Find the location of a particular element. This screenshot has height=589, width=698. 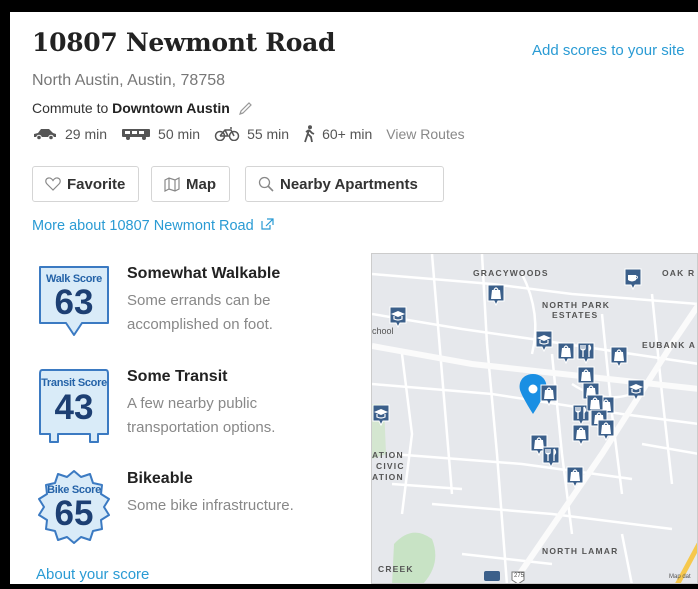

commute-destination: Downtown Austin is located at coordinates (171, 108).